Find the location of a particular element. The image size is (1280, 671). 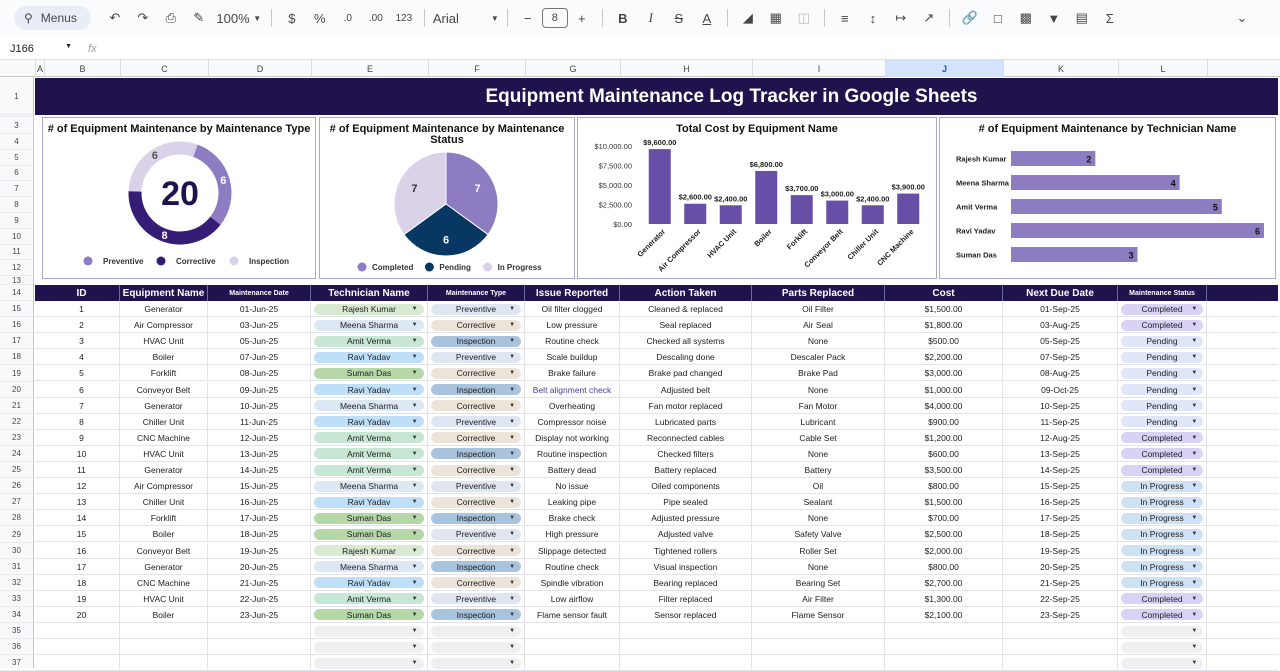

cell-cost: $700.00 is located at coordinates (944, 518).